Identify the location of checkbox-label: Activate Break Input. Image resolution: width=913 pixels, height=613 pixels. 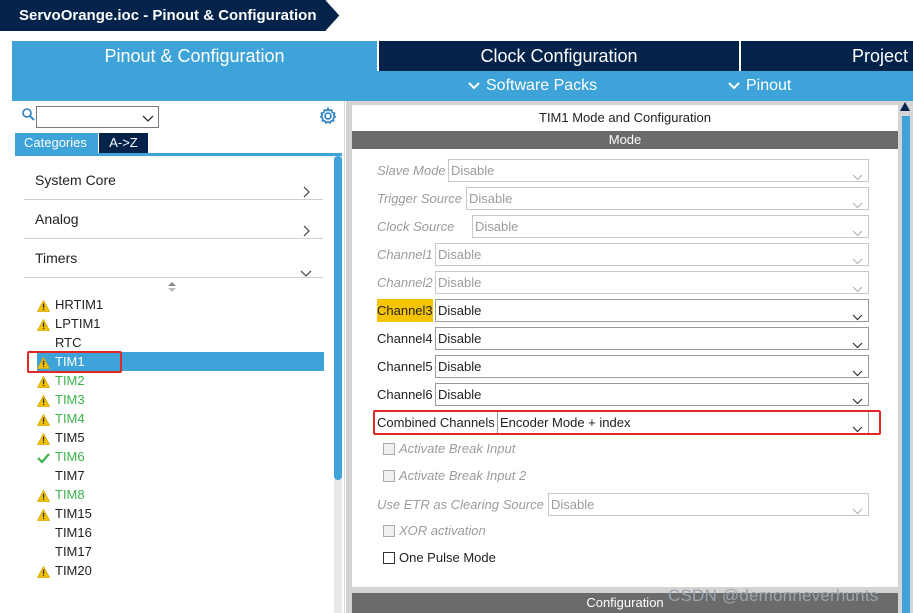
(457, 448).